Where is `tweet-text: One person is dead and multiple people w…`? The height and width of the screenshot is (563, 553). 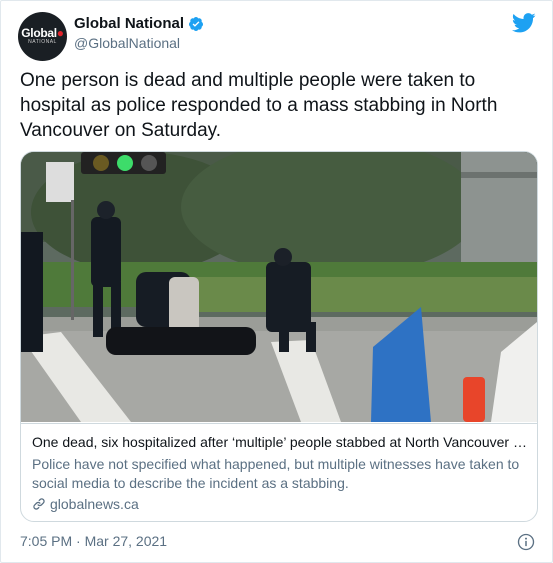
tweet-text: One person is dead and multiple people w… is located at coordinates (259, 105).